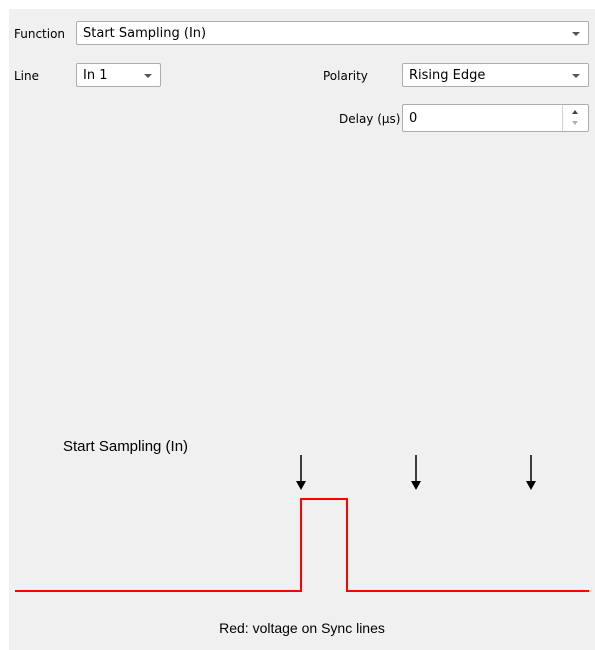  What do you see at coordinates (302, 628) in the screenshot?
I see `diagram-caption: Red: voltage on Sync lines` at bounding box center [302, 628].